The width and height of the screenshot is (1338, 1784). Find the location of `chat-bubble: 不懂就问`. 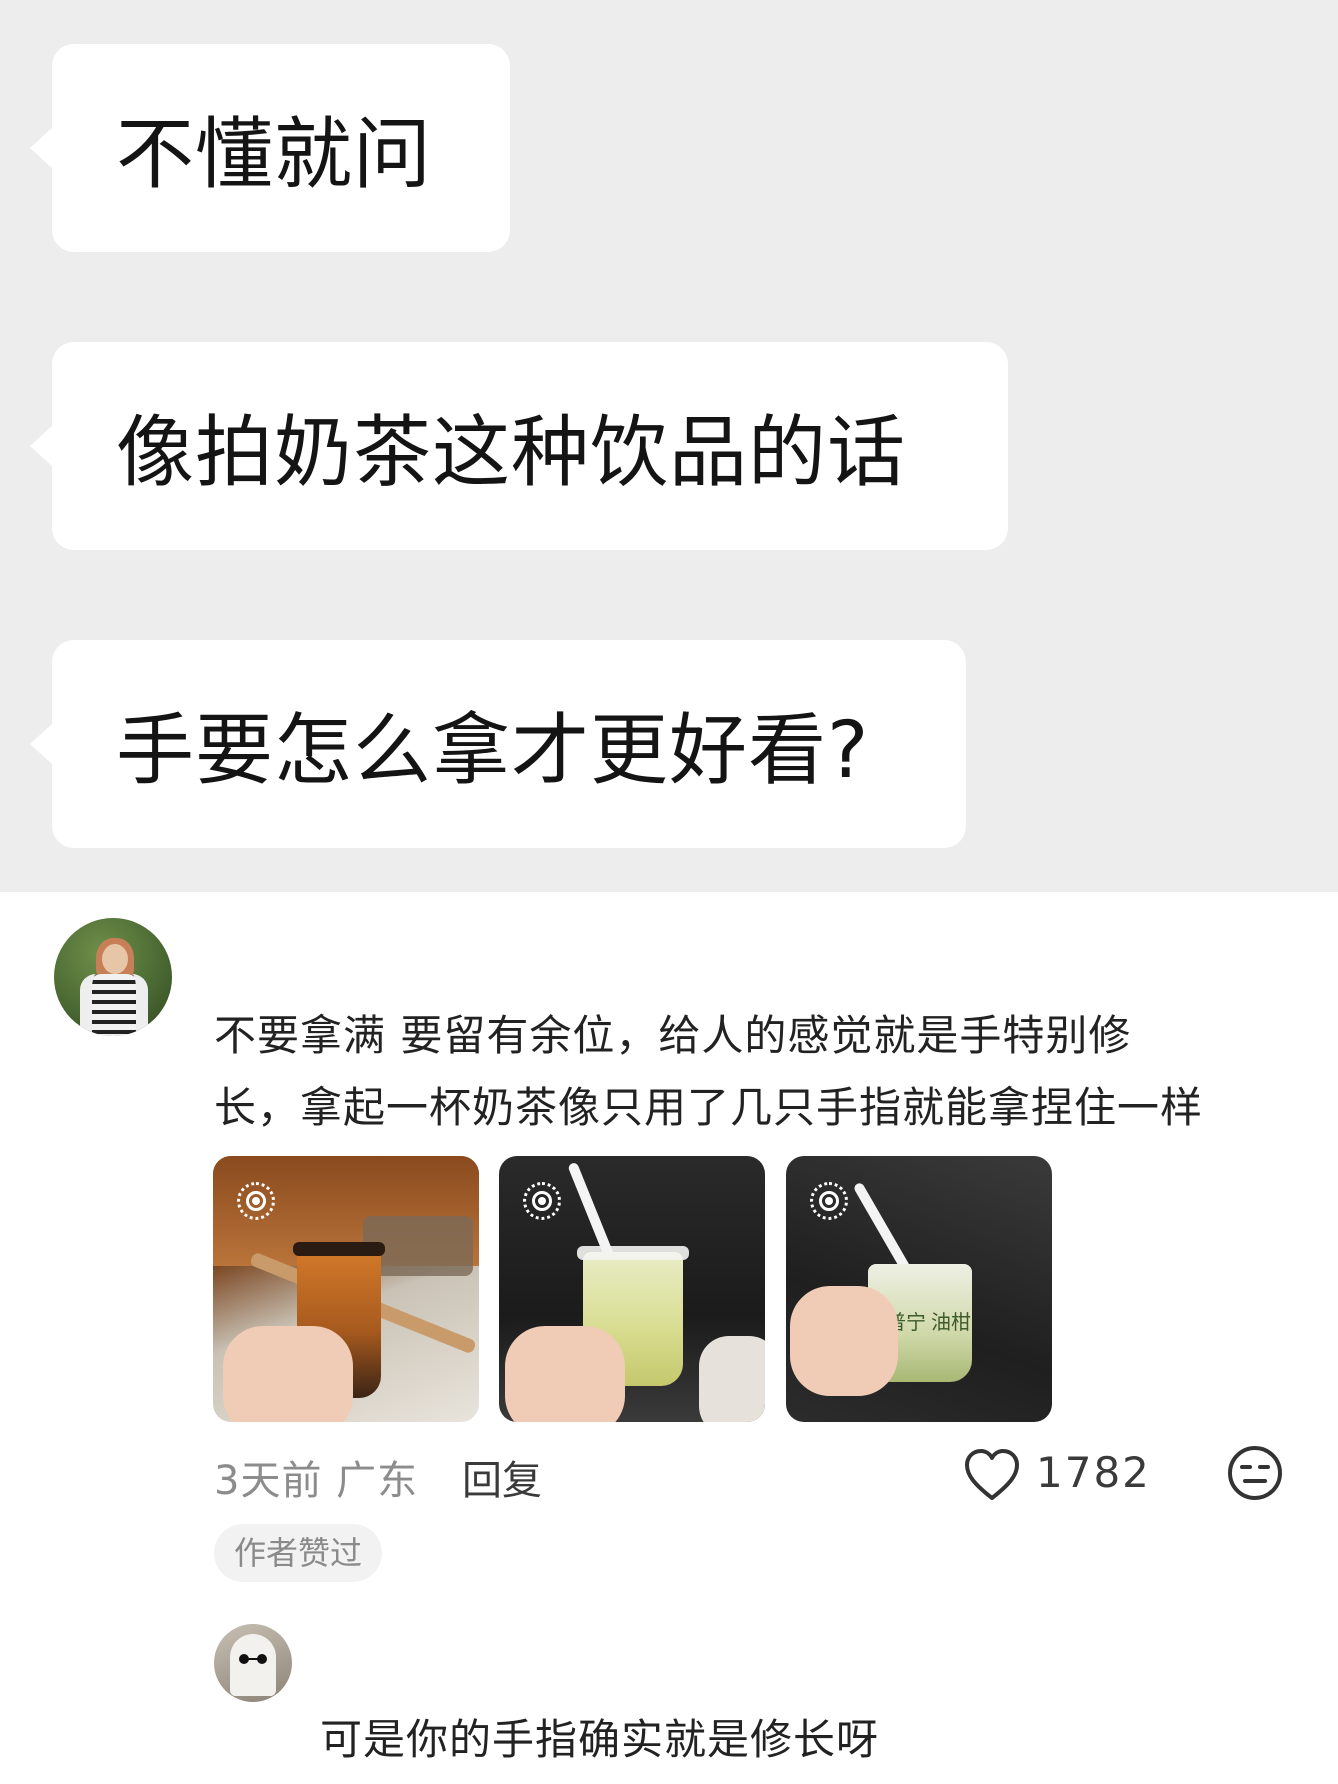

chat-bubble: 不懂就问 is located at coordinates (270, 148).